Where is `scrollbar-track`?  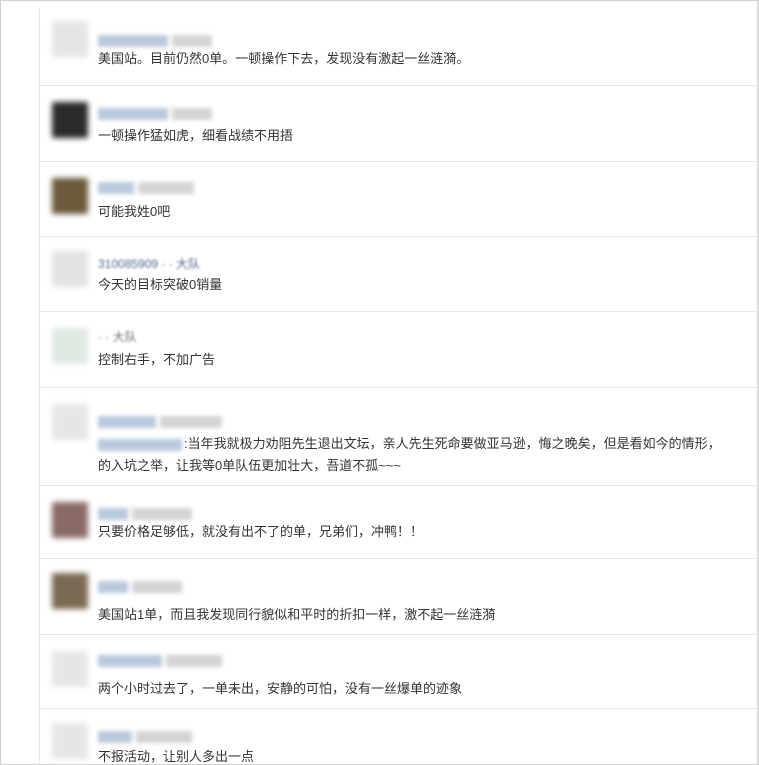 scrollbar-track is located at coordinates (757, 382).